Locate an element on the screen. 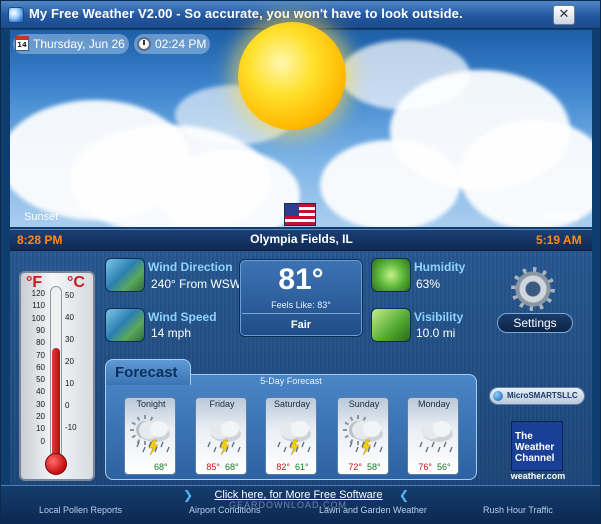 Image resolution: width=601 pixels, height=524 pixels. celsius-tick: 40 is located at coordinates (69, 317).